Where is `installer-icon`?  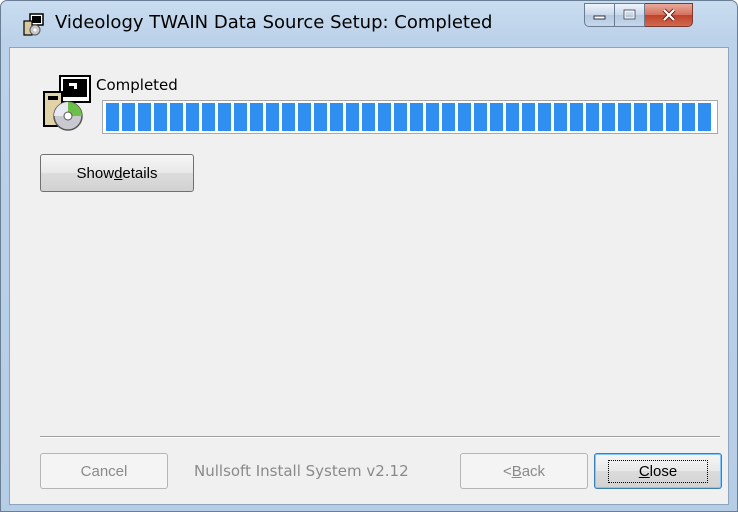
installer-icon is located at coordinates (33, 24).